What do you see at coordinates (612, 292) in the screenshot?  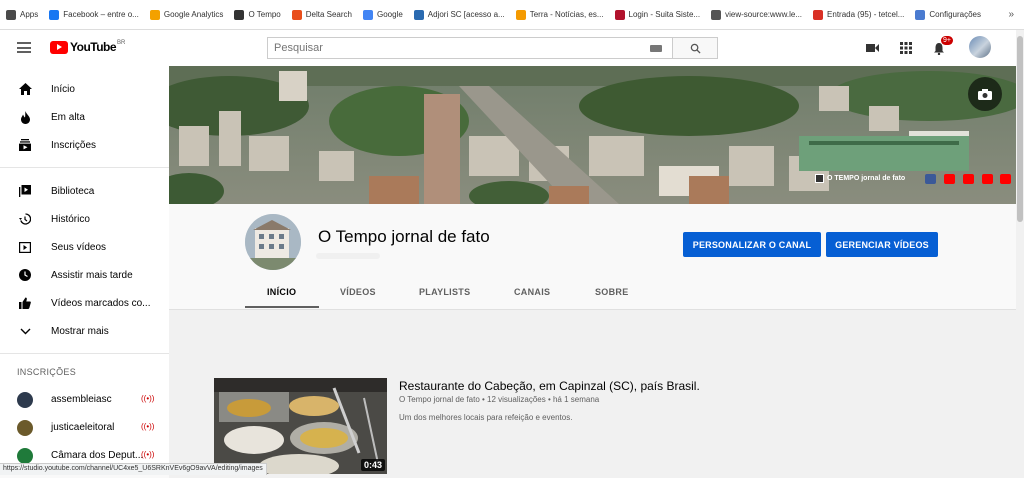 I see `tab-about: SOBRE` at bounding box center [612, 292].